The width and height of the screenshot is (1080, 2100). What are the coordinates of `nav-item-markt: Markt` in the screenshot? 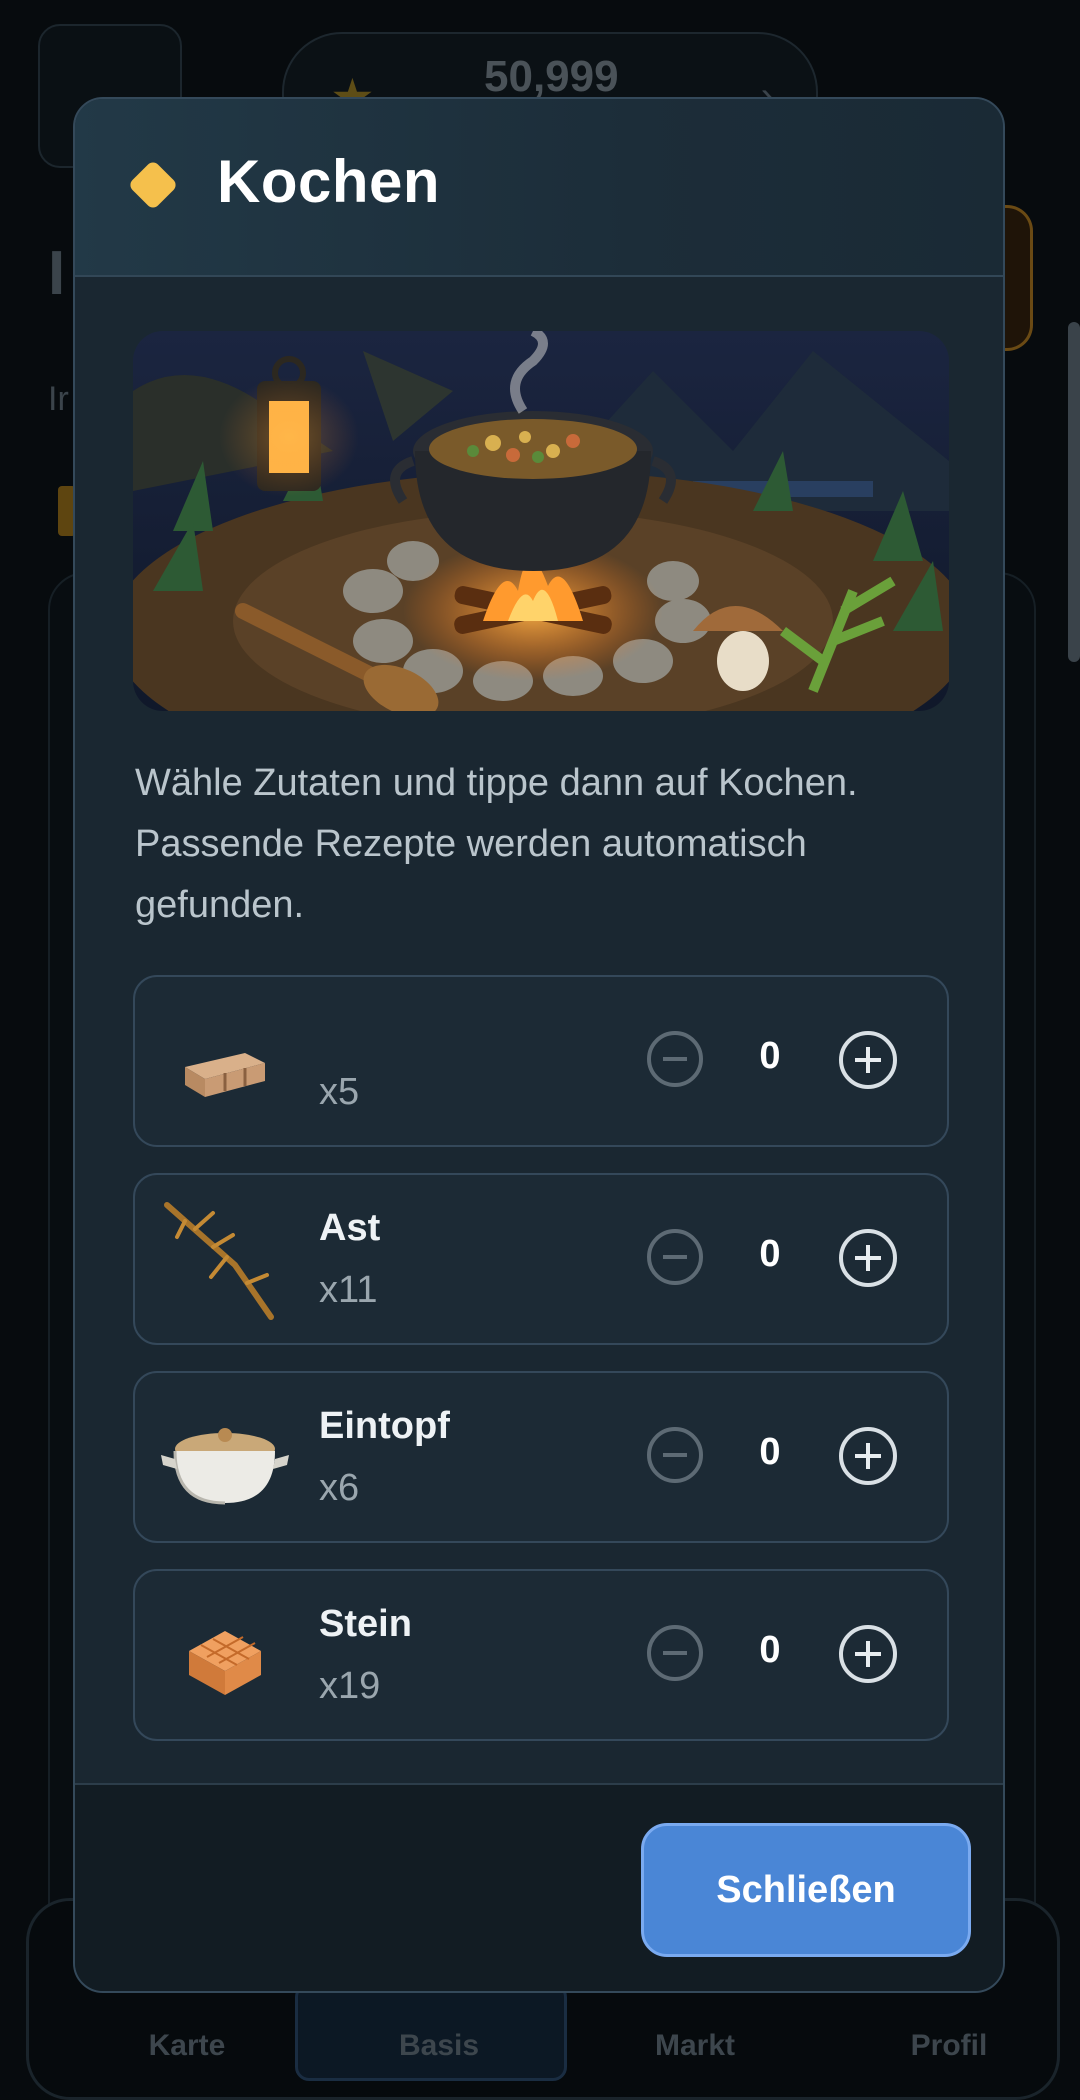 It's located at (695, 2045).